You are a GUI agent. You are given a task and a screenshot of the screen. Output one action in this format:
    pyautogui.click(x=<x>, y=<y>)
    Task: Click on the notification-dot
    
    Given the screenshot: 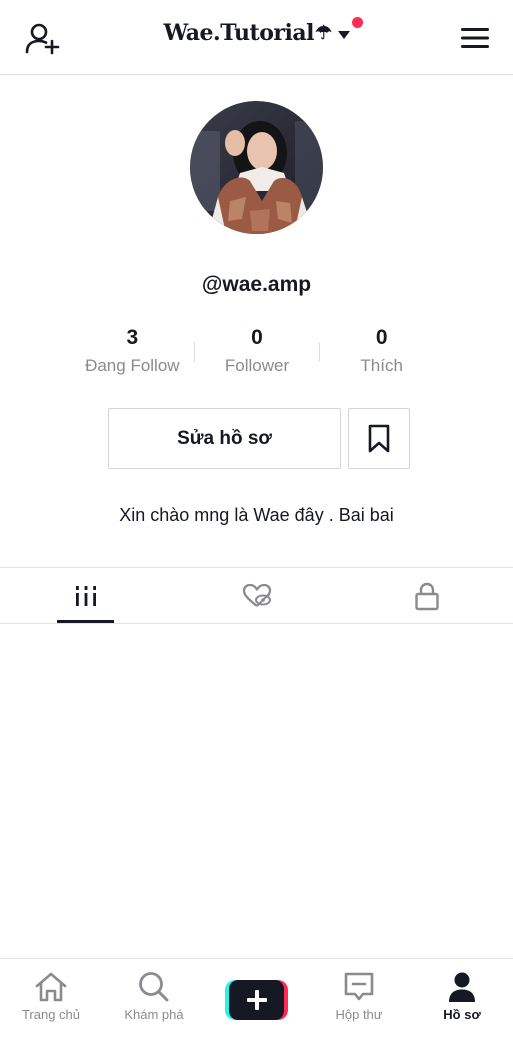 What is the action you would take?
    pyautogui.click(x=357, y=22)
    